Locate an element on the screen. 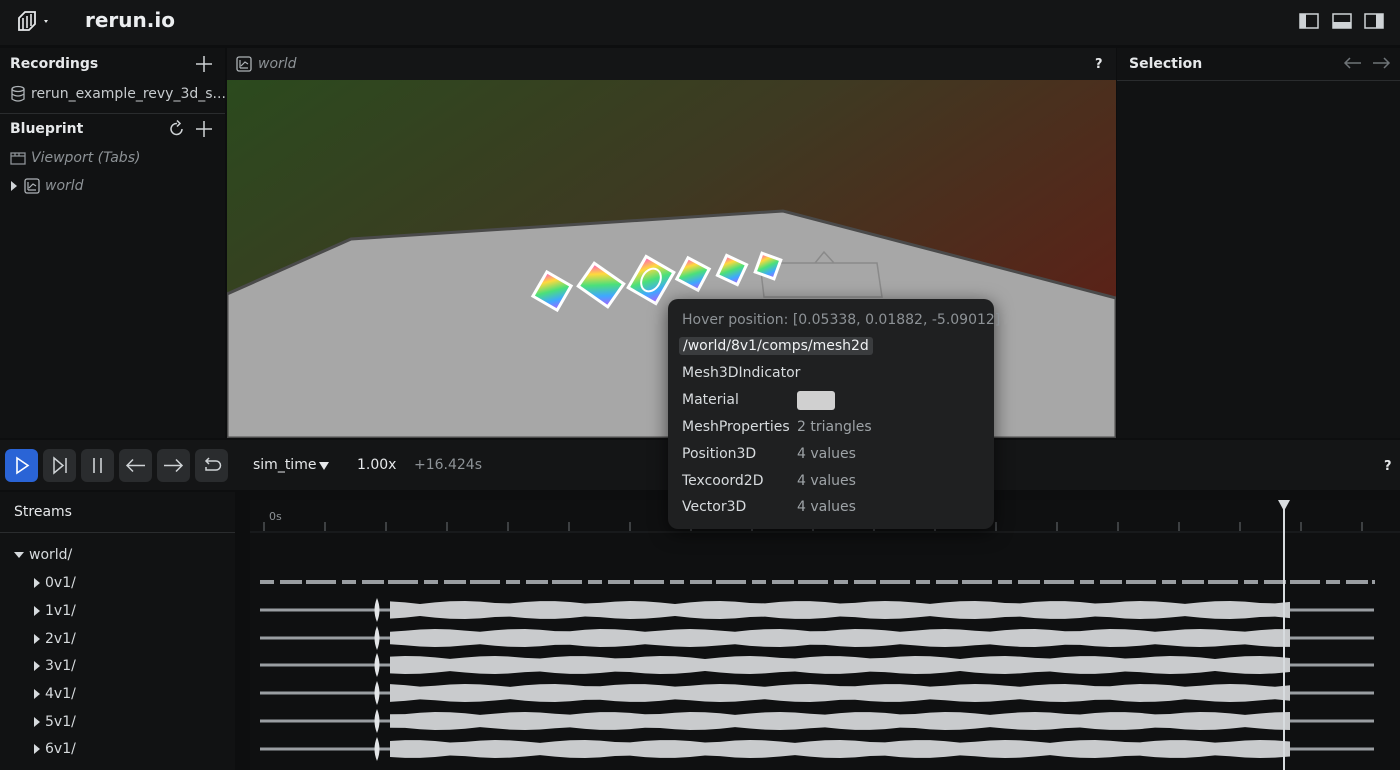 This screenshot has height=770, width=1400. viewport-tree-item: Viewport (Tabs) is located at coordinates (85, 158).